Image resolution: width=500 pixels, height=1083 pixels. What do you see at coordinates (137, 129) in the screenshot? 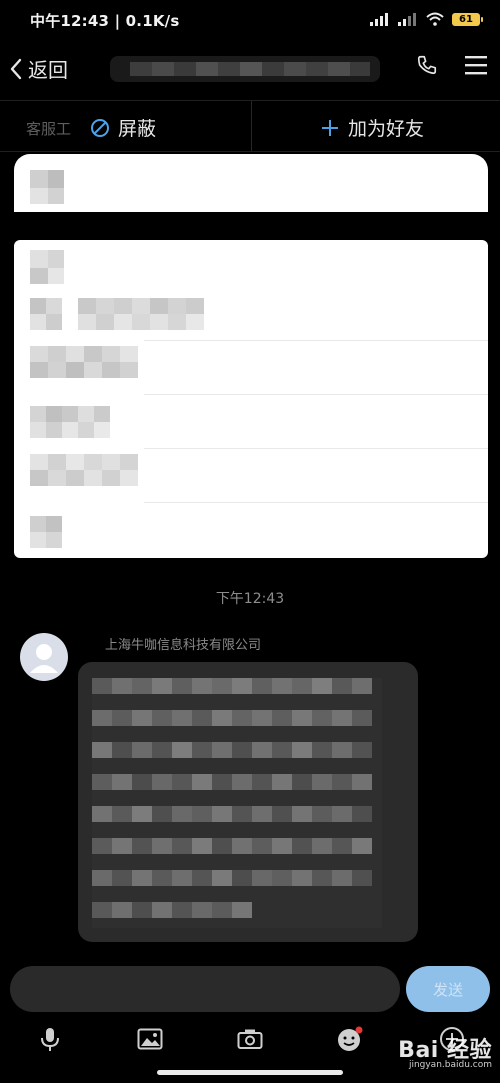
I see `block-label: 屏蔽` at bounding box center [137, 129].